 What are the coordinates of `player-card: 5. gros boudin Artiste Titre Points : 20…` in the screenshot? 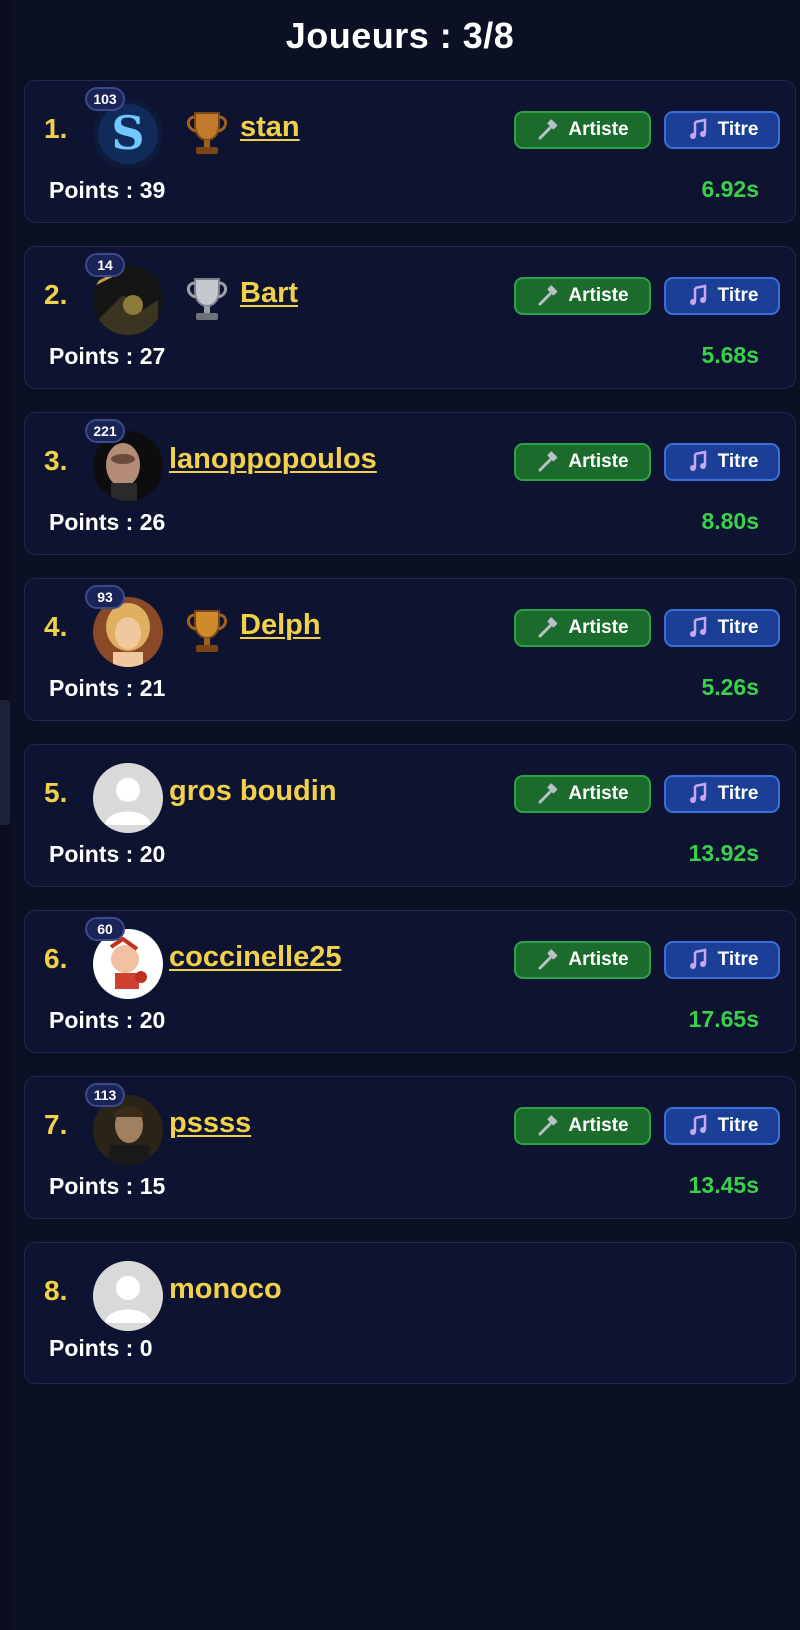 It's located at (410, 815).